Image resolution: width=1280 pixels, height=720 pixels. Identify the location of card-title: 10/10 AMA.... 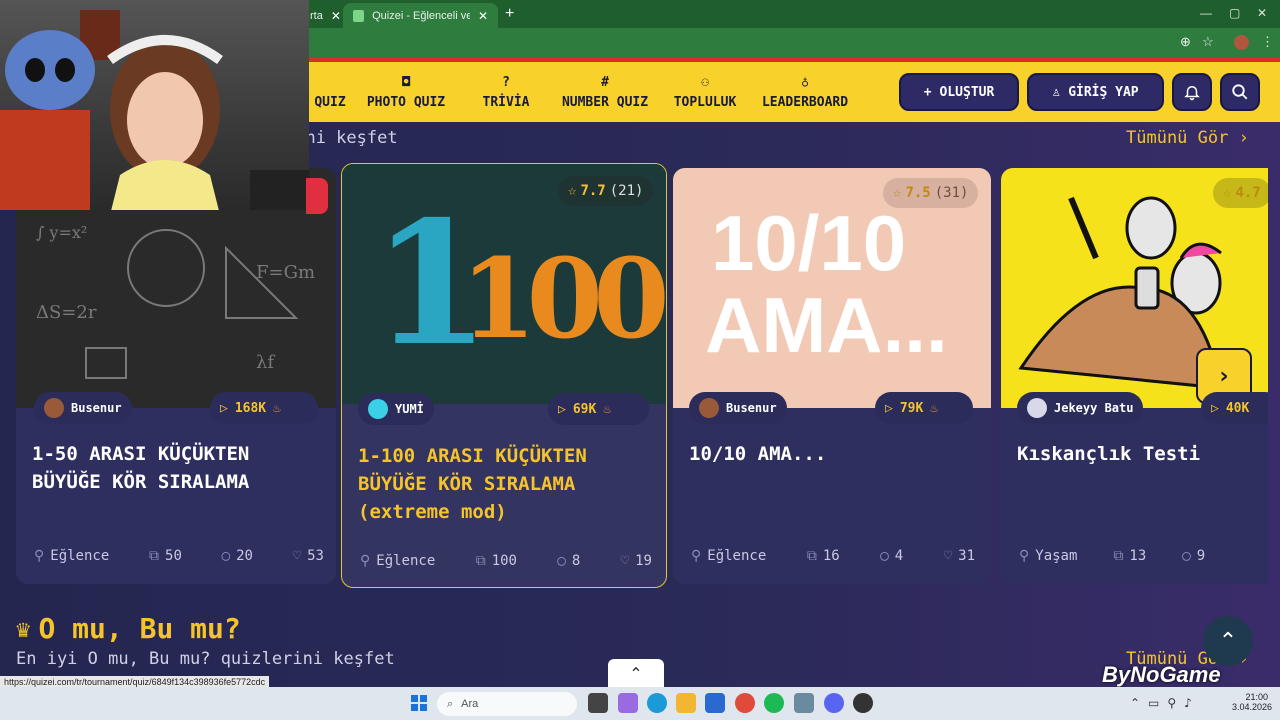
(758, 454).